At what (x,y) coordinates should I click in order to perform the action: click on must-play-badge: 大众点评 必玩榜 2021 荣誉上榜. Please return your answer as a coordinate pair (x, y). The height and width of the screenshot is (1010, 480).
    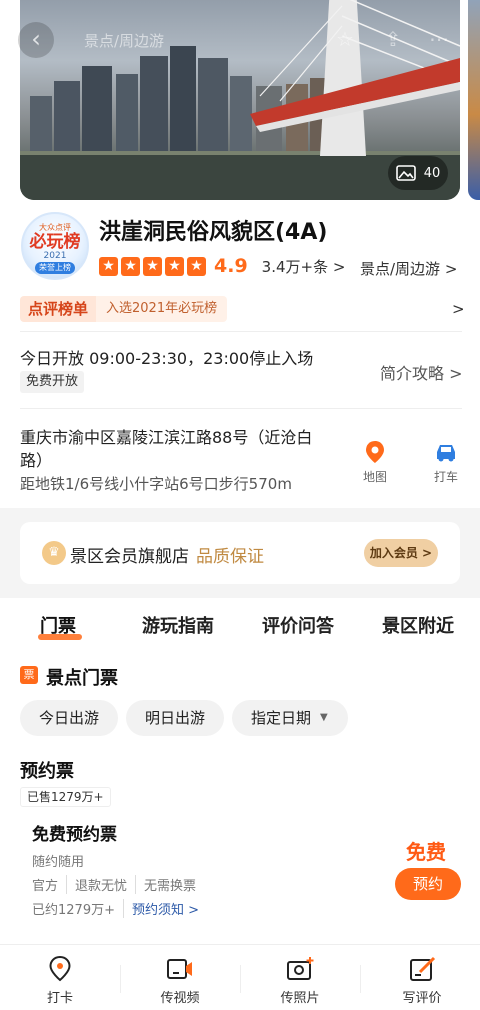
    Looking at the image, I should click on (55, 246).